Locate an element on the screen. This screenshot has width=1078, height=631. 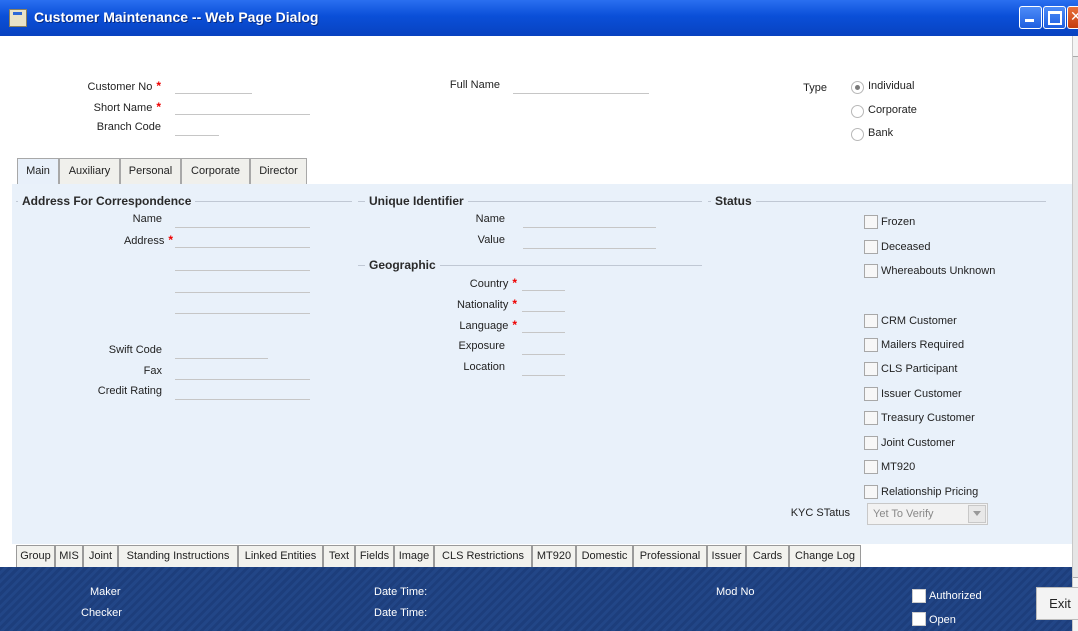
frozen-checkbox is located at coordinates (871, 222).